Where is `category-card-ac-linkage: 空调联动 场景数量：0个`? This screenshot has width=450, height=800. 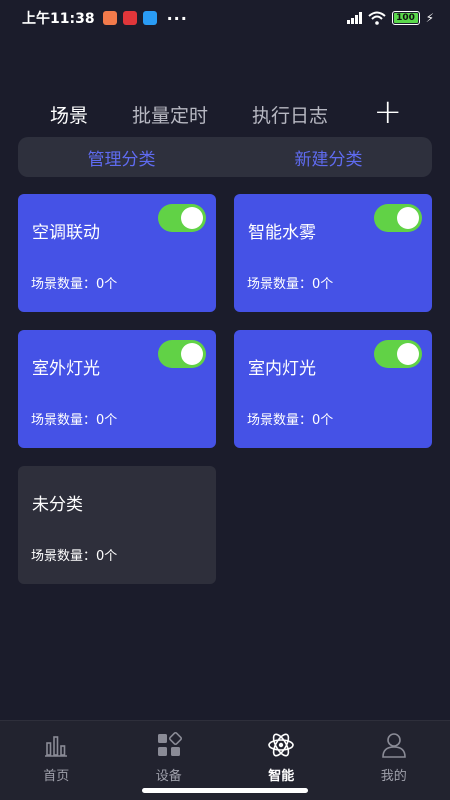 category-card-ac-linkage: 空调联动 场景数量：0个 is located at coordinates (117, 253).